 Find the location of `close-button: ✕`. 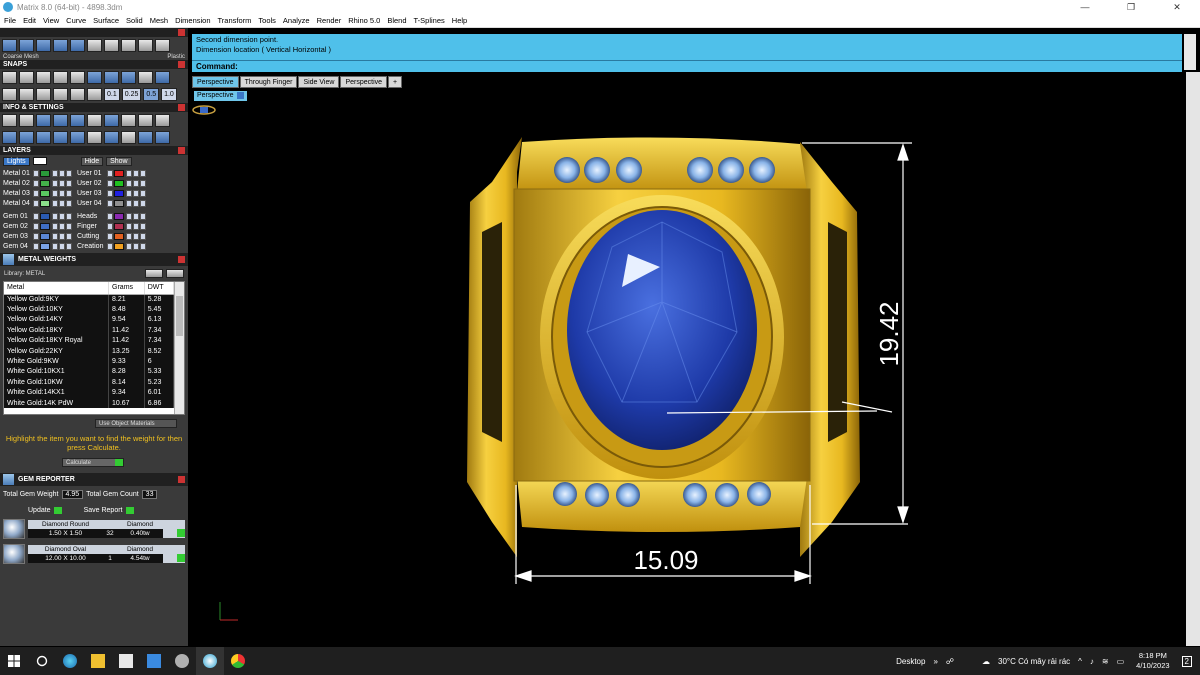

close-button: ✕ is located at coordinates (1177, 7).